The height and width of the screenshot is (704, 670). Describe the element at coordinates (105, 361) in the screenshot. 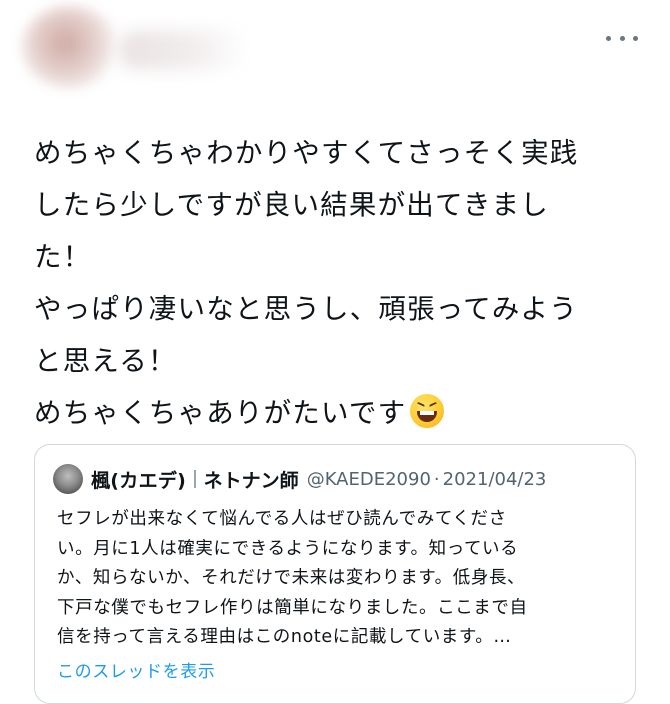

I see `tweet-line: と思える！` at that location.